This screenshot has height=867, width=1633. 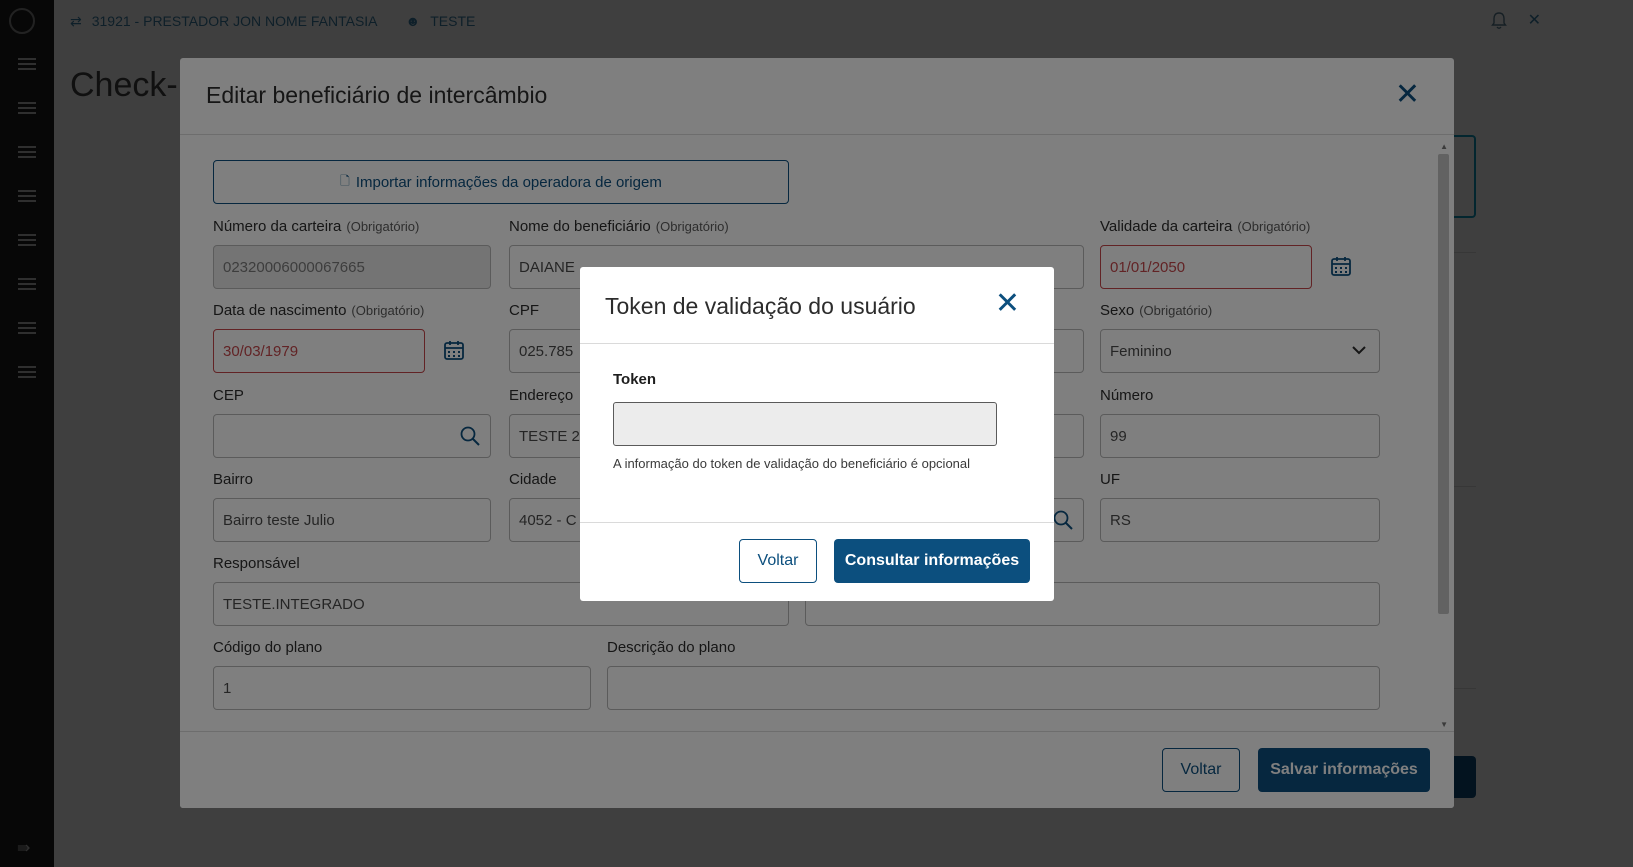 I want to click on dialog-footer: Voltar Consultar informações, so click(x=817, y=561).